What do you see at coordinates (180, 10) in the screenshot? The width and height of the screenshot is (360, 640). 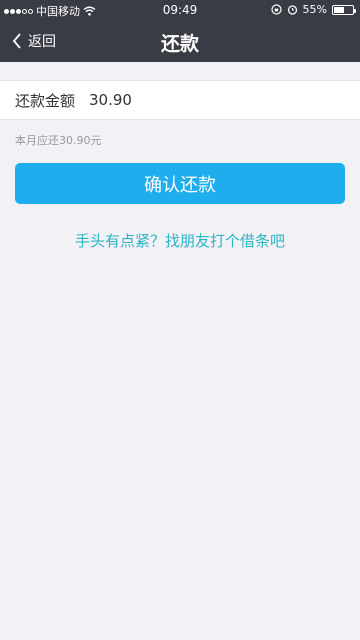 I see `status-bar: 中国移动 09:49 55%` at bounding box center [180, 10].